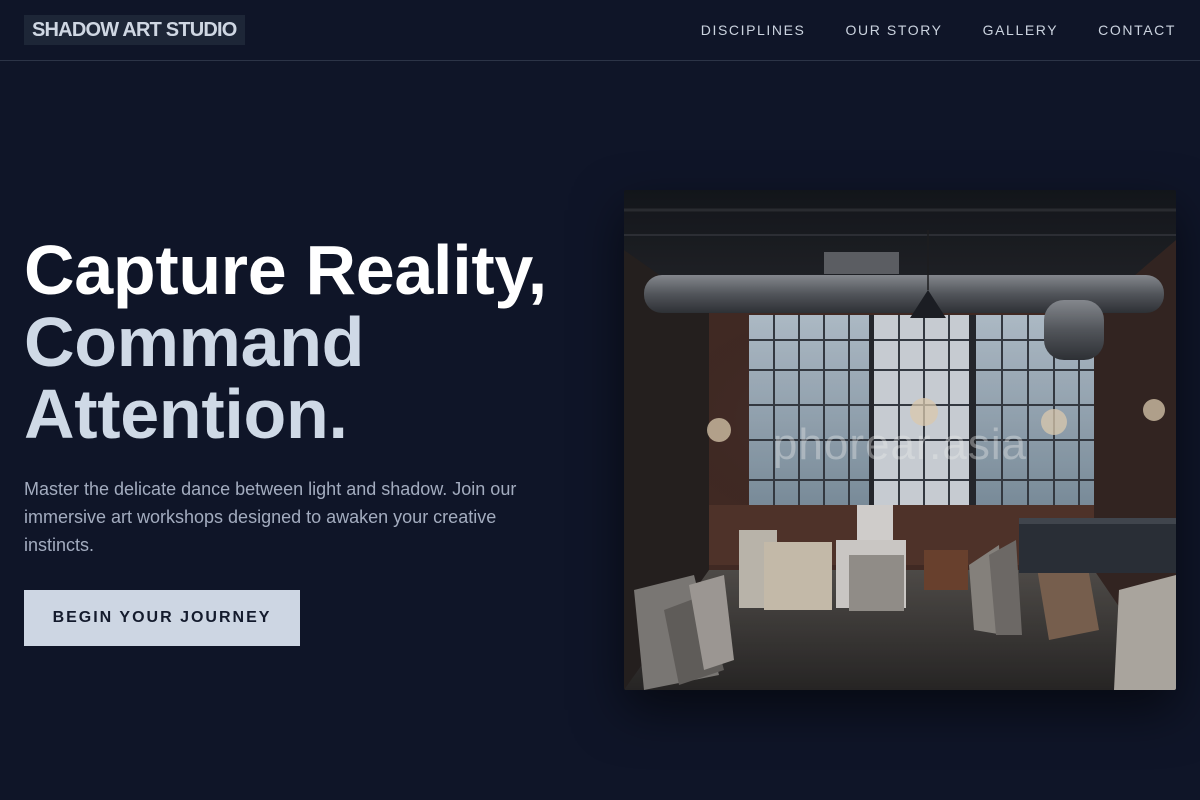 This screenshot has height=800, width=1200. I want to click on hero-headline: Capture Reality, Command Attention., so click(314, 342).